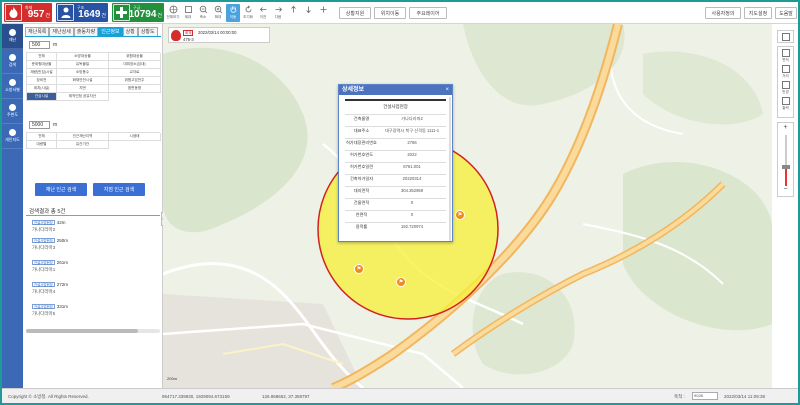 This screenshot has width=800, height=405. What do you see at coordinates (135, 81) in the screenshot?
I see `facility-option: 위험고압전주` at bounding box center [135, 81].